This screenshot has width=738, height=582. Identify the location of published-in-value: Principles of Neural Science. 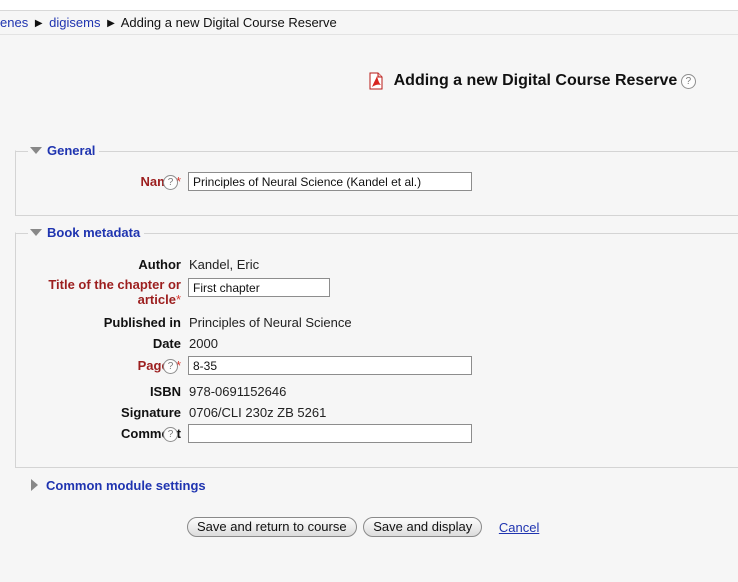
(270, 322).